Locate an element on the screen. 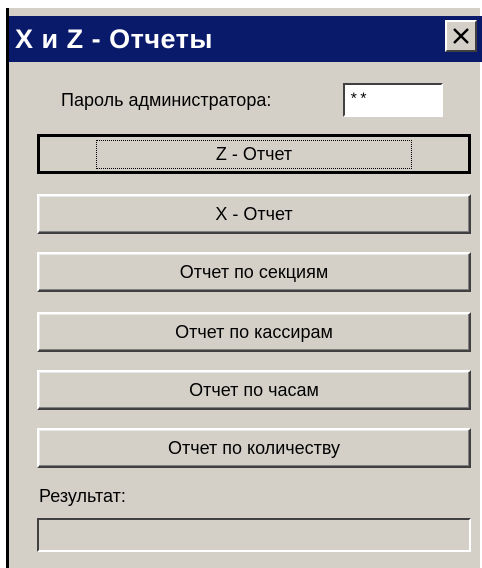 The height and width of the screenshot is (568, 482). quantity-report-button: Отчет по количеству is located at coordinates (254, 448).